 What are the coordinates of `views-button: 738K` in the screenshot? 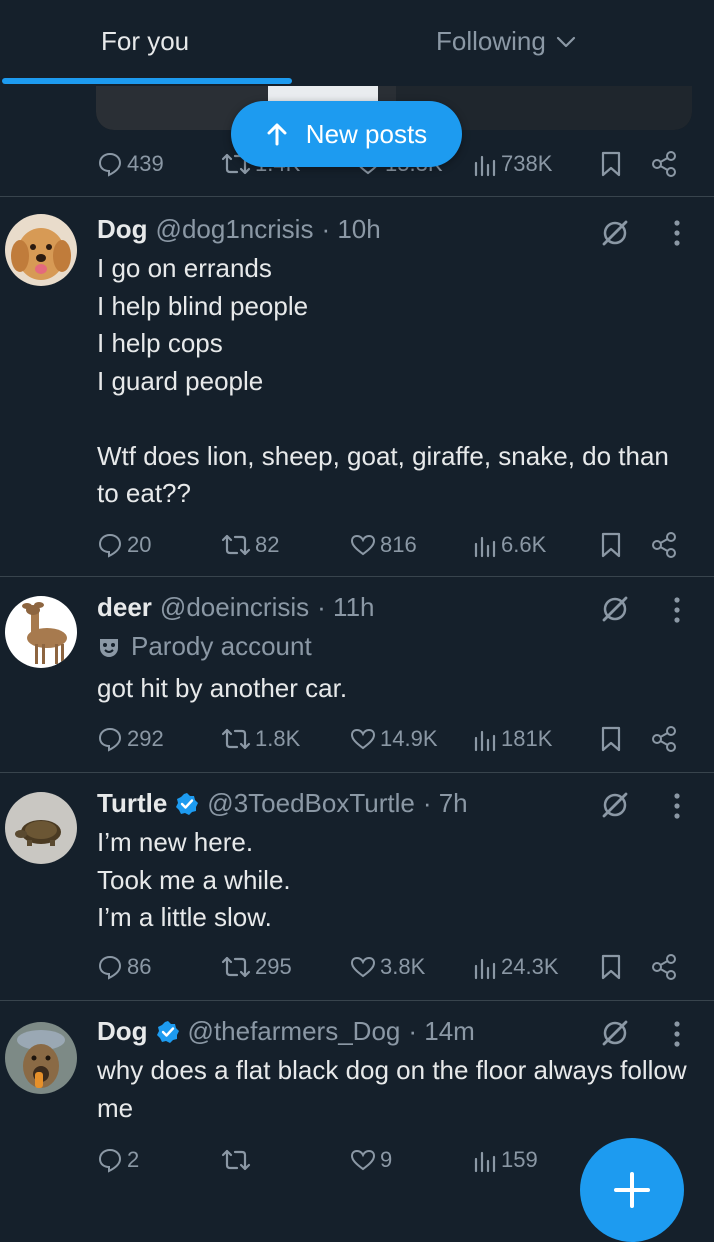 It's located at (512, 164).